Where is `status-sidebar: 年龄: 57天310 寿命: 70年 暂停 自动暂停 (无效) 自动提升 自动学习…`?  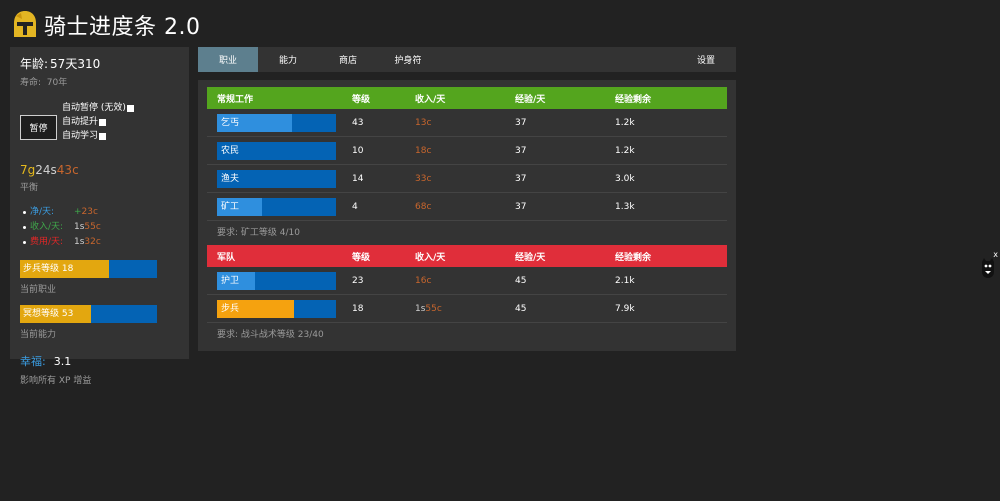
status-sidebar: 年龄: 57天310 寿命: 70年 暂停 自动暂停 (无效) 自动提升 自动学习… is located at coordinates (99, 216).